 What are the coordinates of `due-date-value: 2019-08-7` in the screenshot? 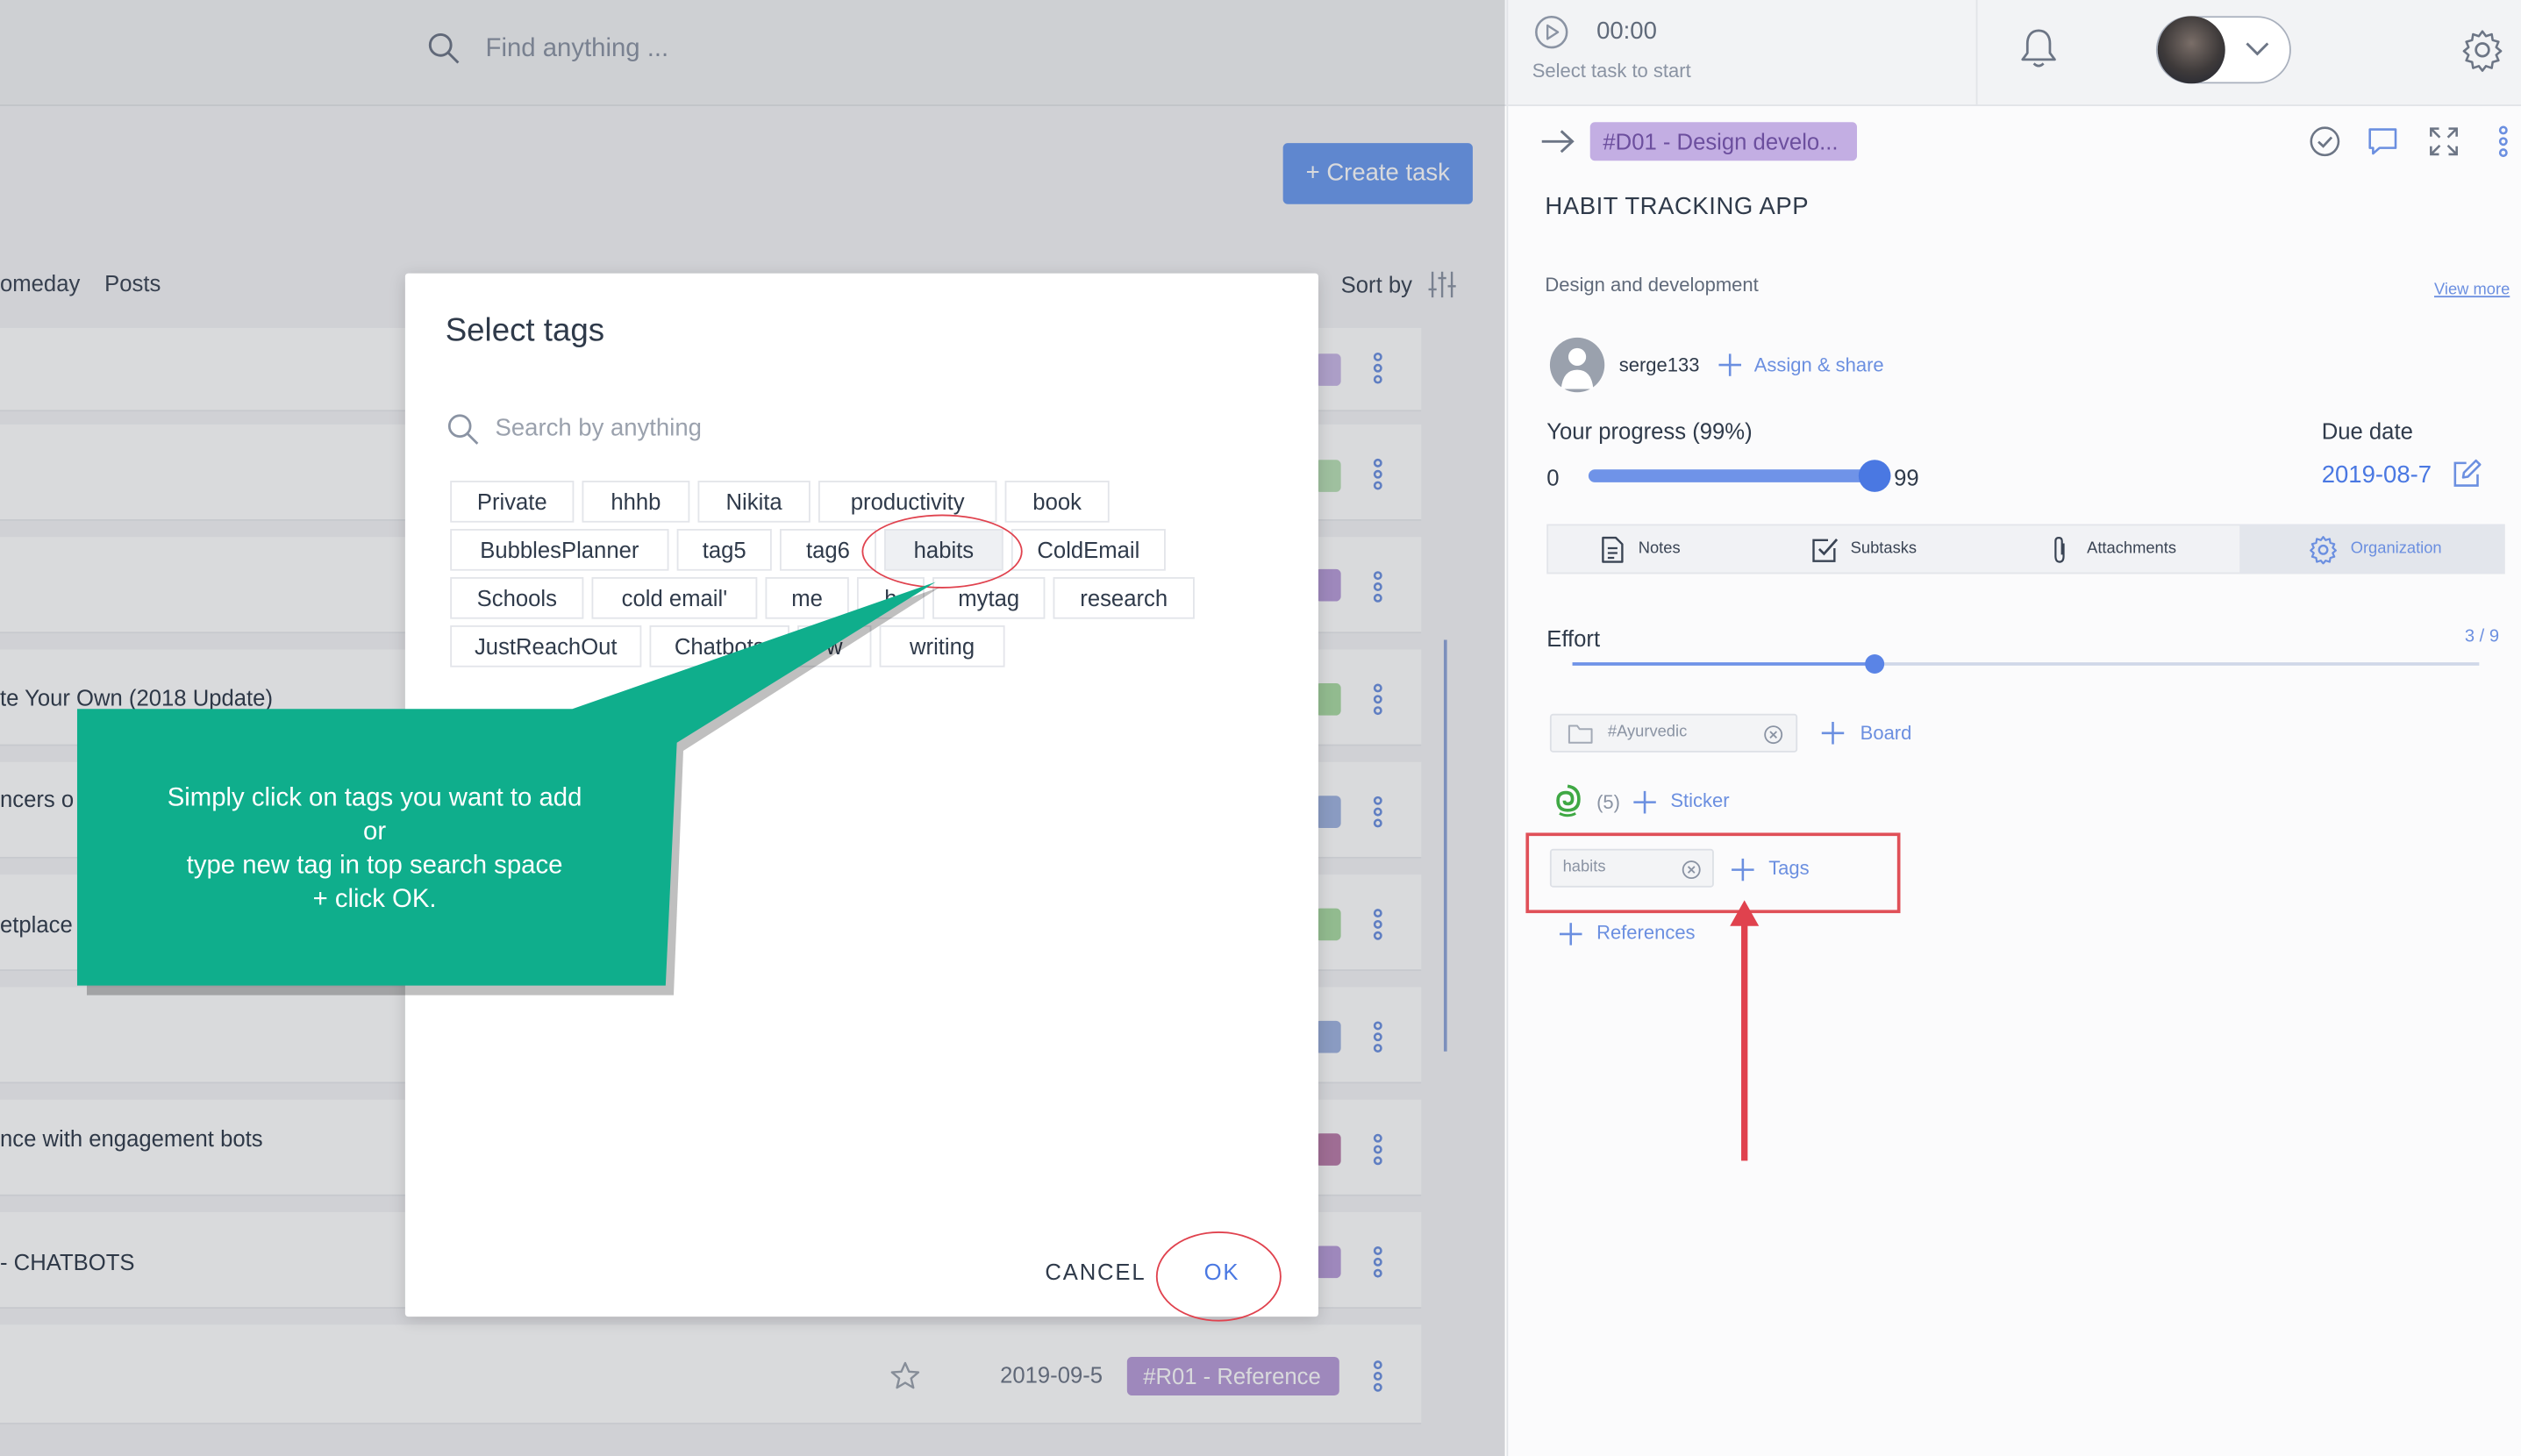 It's located at (2377, 475).